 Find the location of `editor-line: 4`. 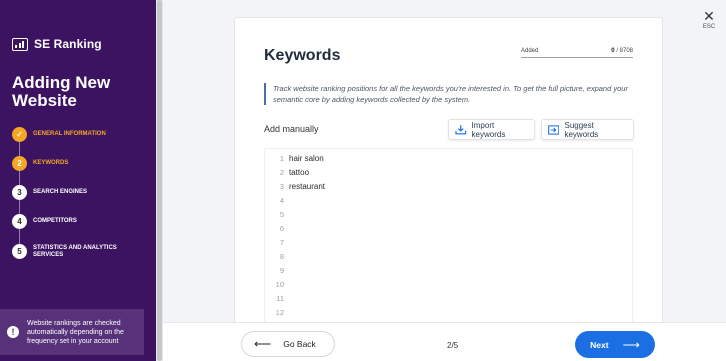

editor-line: 4 is located at coordinates (277, 200).